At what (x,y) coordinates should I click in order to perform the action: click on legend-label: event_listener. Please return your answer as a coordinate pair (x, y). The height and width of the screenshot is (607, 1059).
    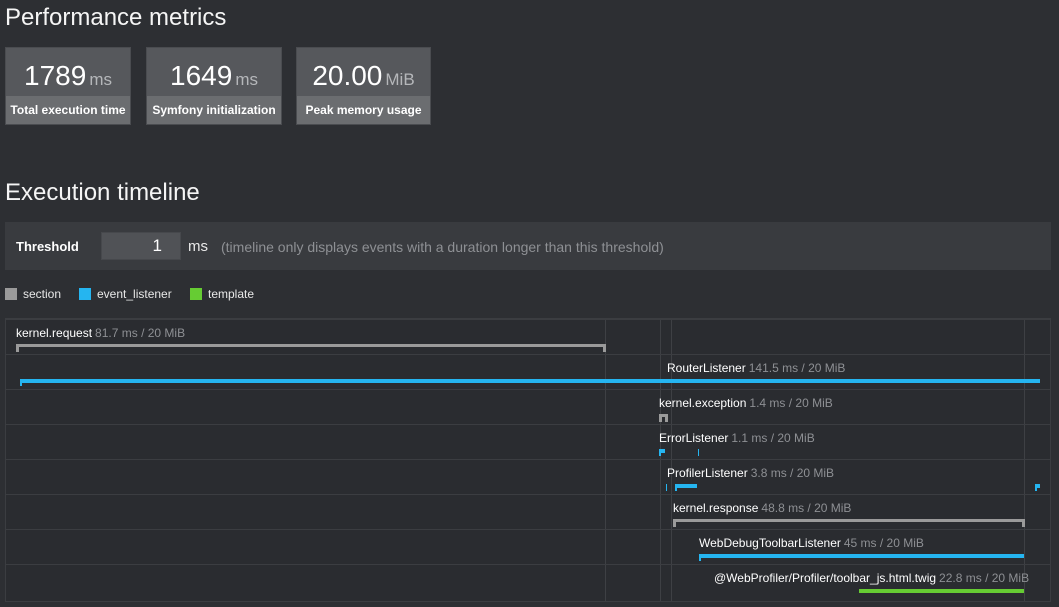
    Looking at the image, I should click on (134, 294).